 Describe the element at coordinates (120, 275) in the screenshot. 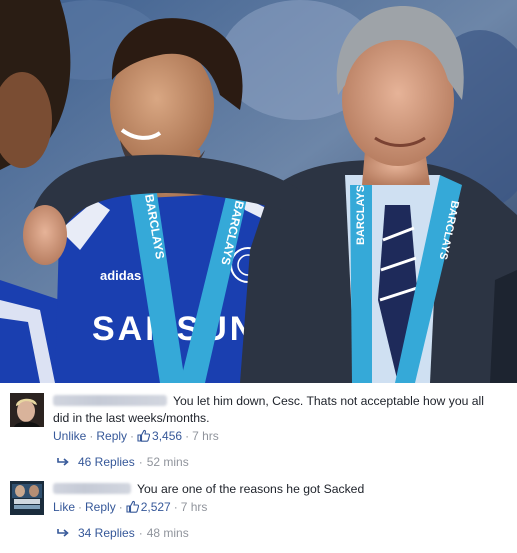

I see `svg-text: adidas` at that location.